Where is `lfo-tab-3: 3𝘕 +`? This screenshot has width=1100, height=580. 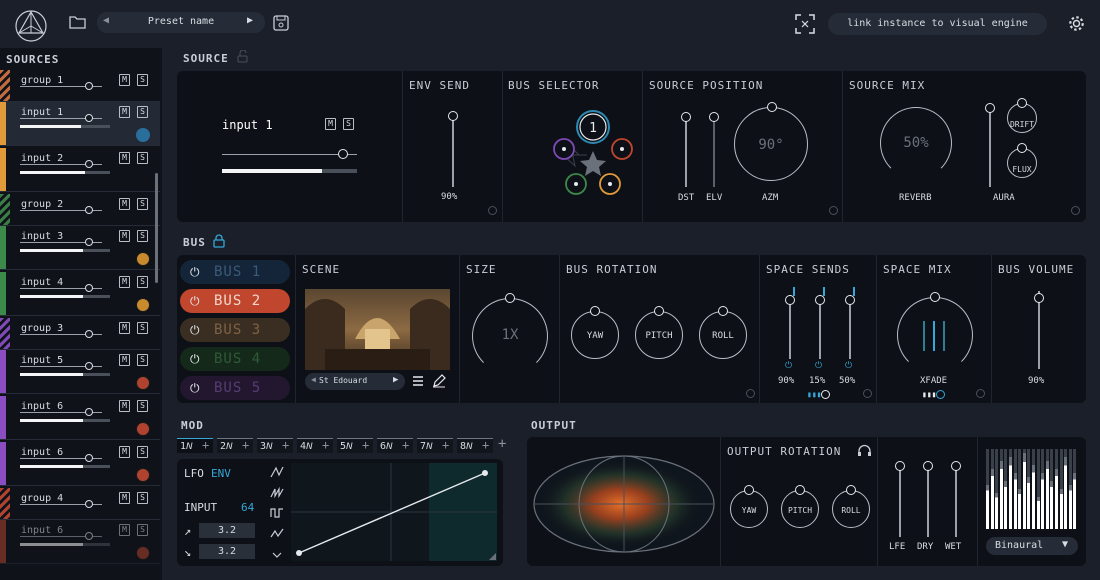
lfo-tab-3: 3𝘕 + is located at coordinates (275, 445).